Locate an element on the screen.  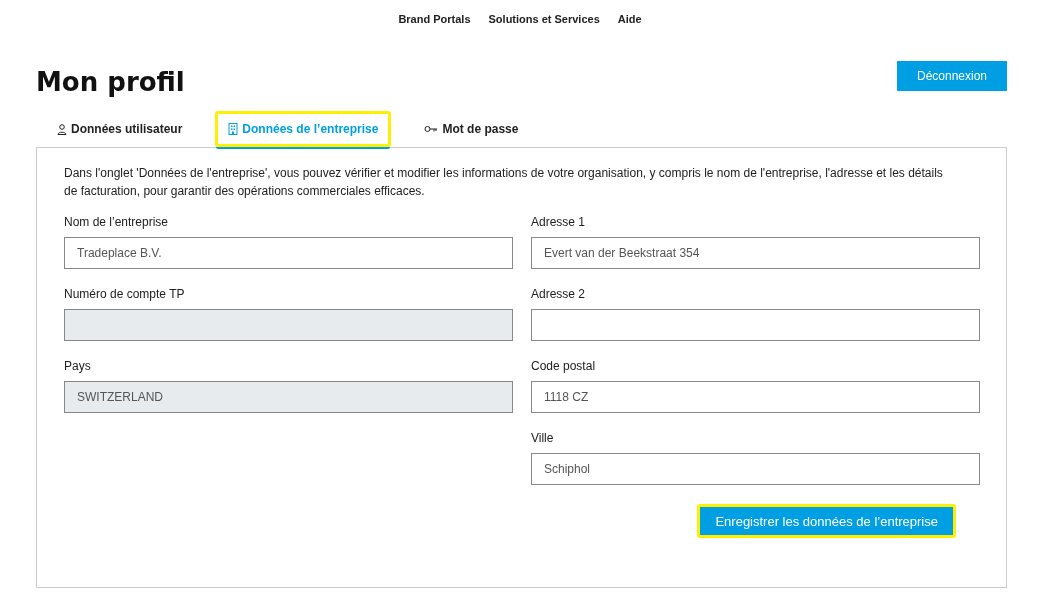
person-icon is located at coordinates (62, 129).